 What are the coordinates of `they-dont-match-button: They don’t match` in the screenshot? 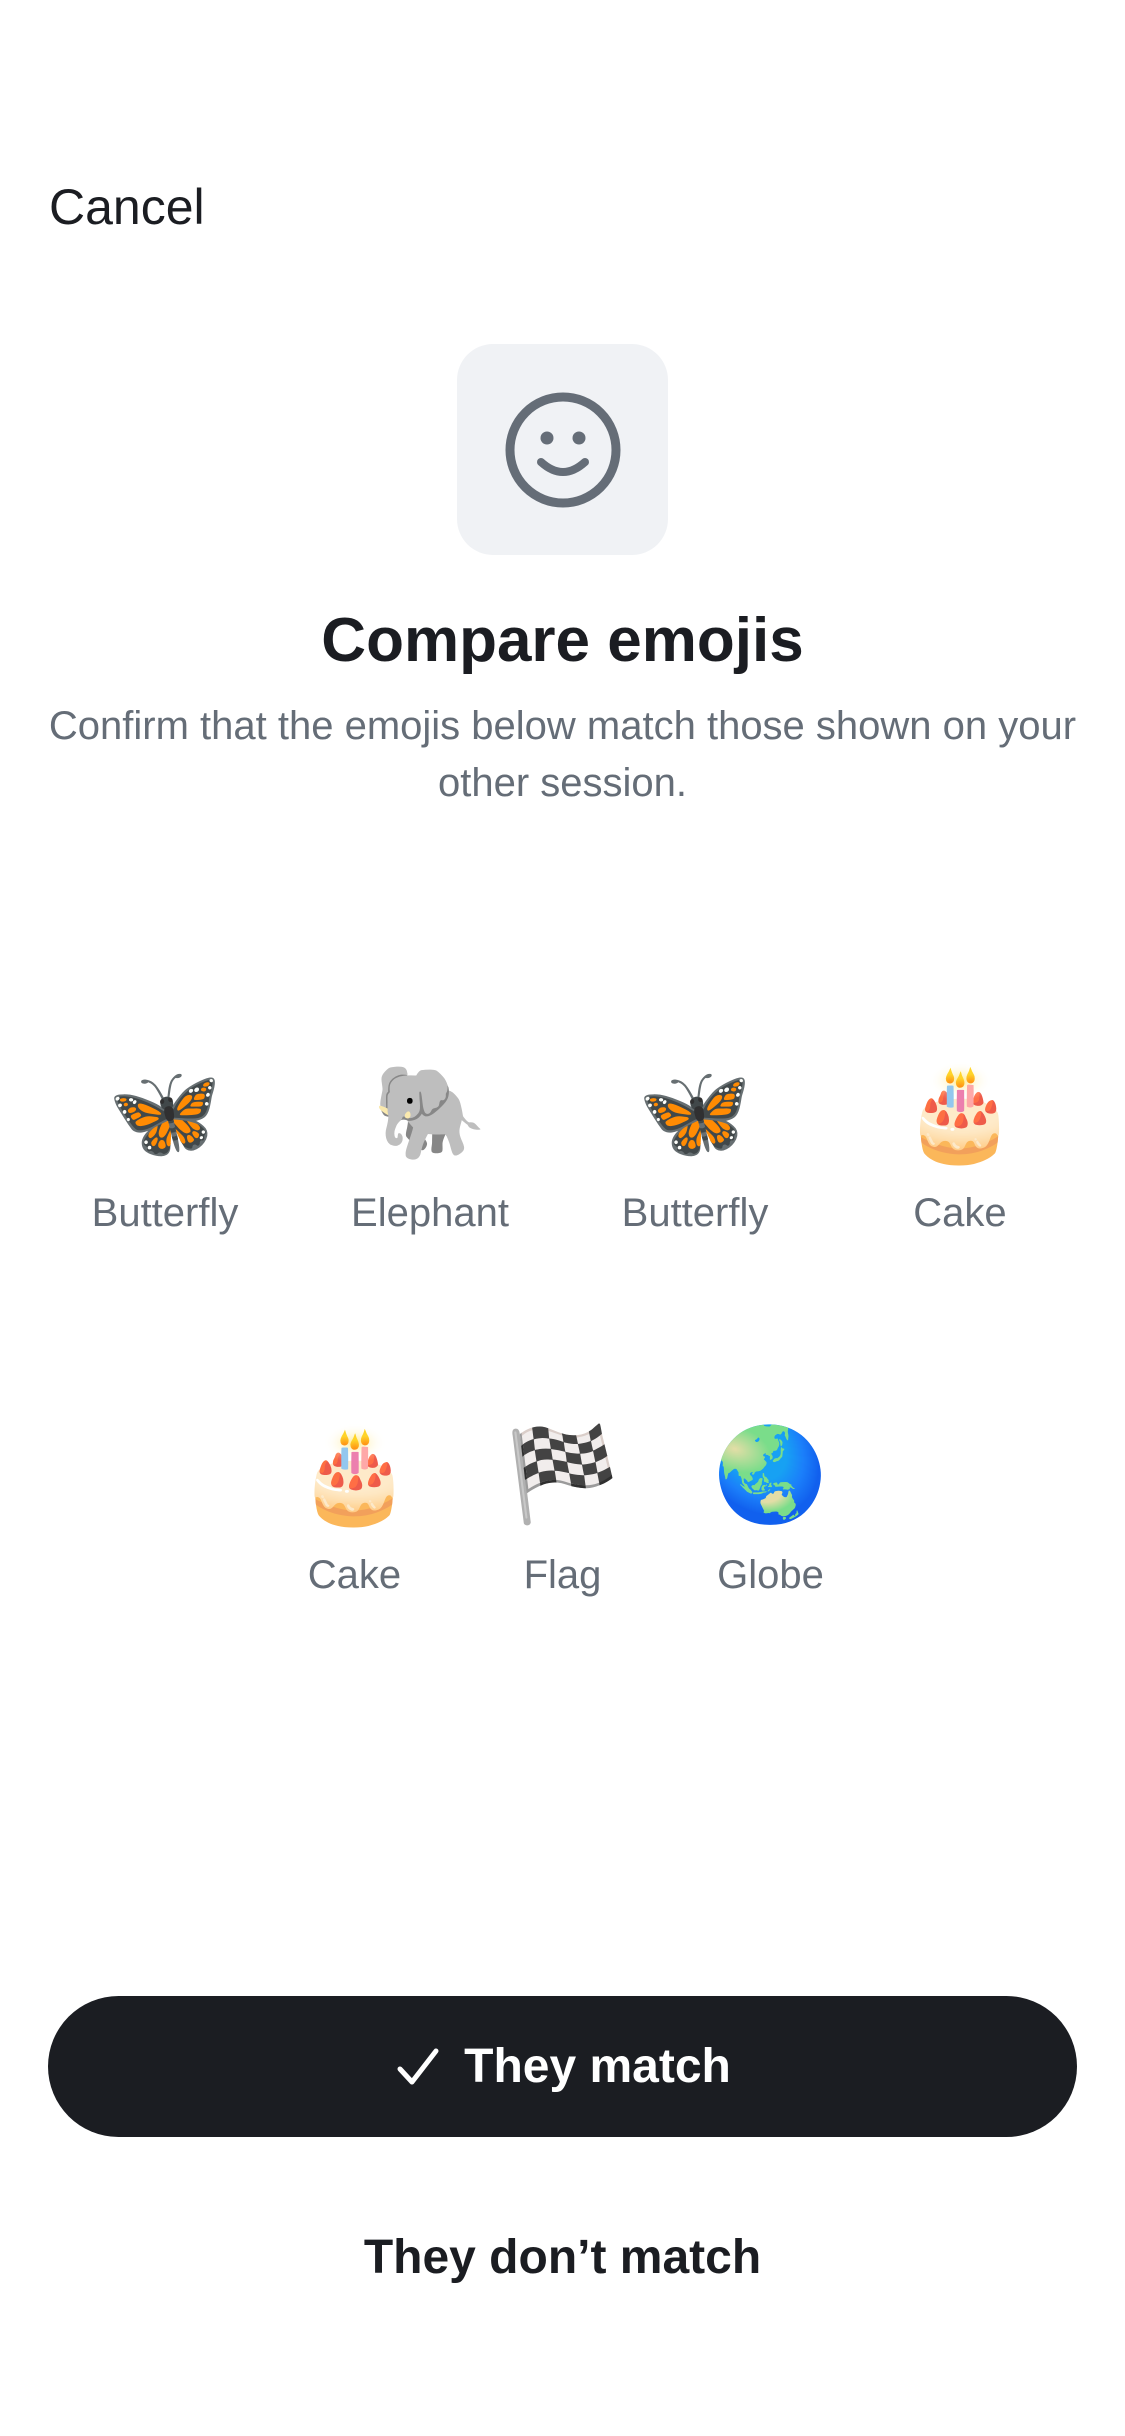 It's located at (562, 2257).